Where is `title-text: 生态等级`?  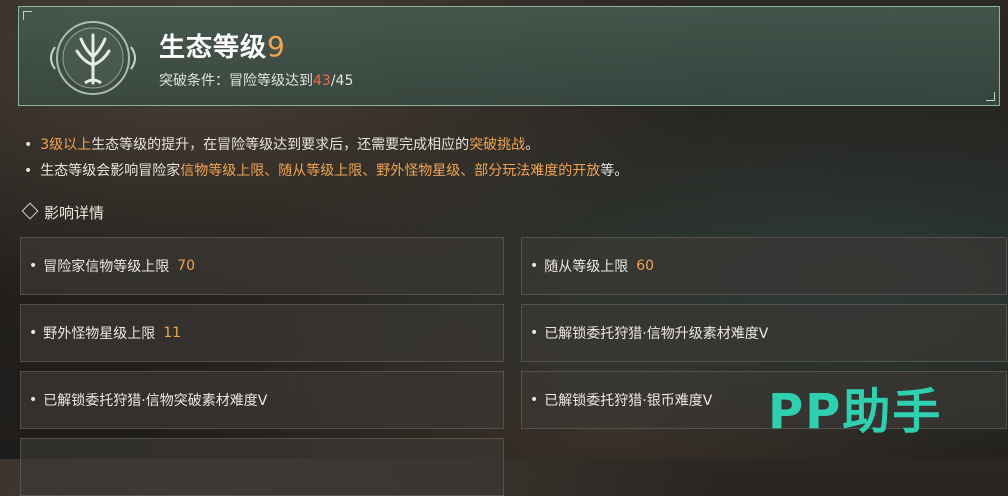 title-text: 生态等级 is located at coordinates (213, 48).